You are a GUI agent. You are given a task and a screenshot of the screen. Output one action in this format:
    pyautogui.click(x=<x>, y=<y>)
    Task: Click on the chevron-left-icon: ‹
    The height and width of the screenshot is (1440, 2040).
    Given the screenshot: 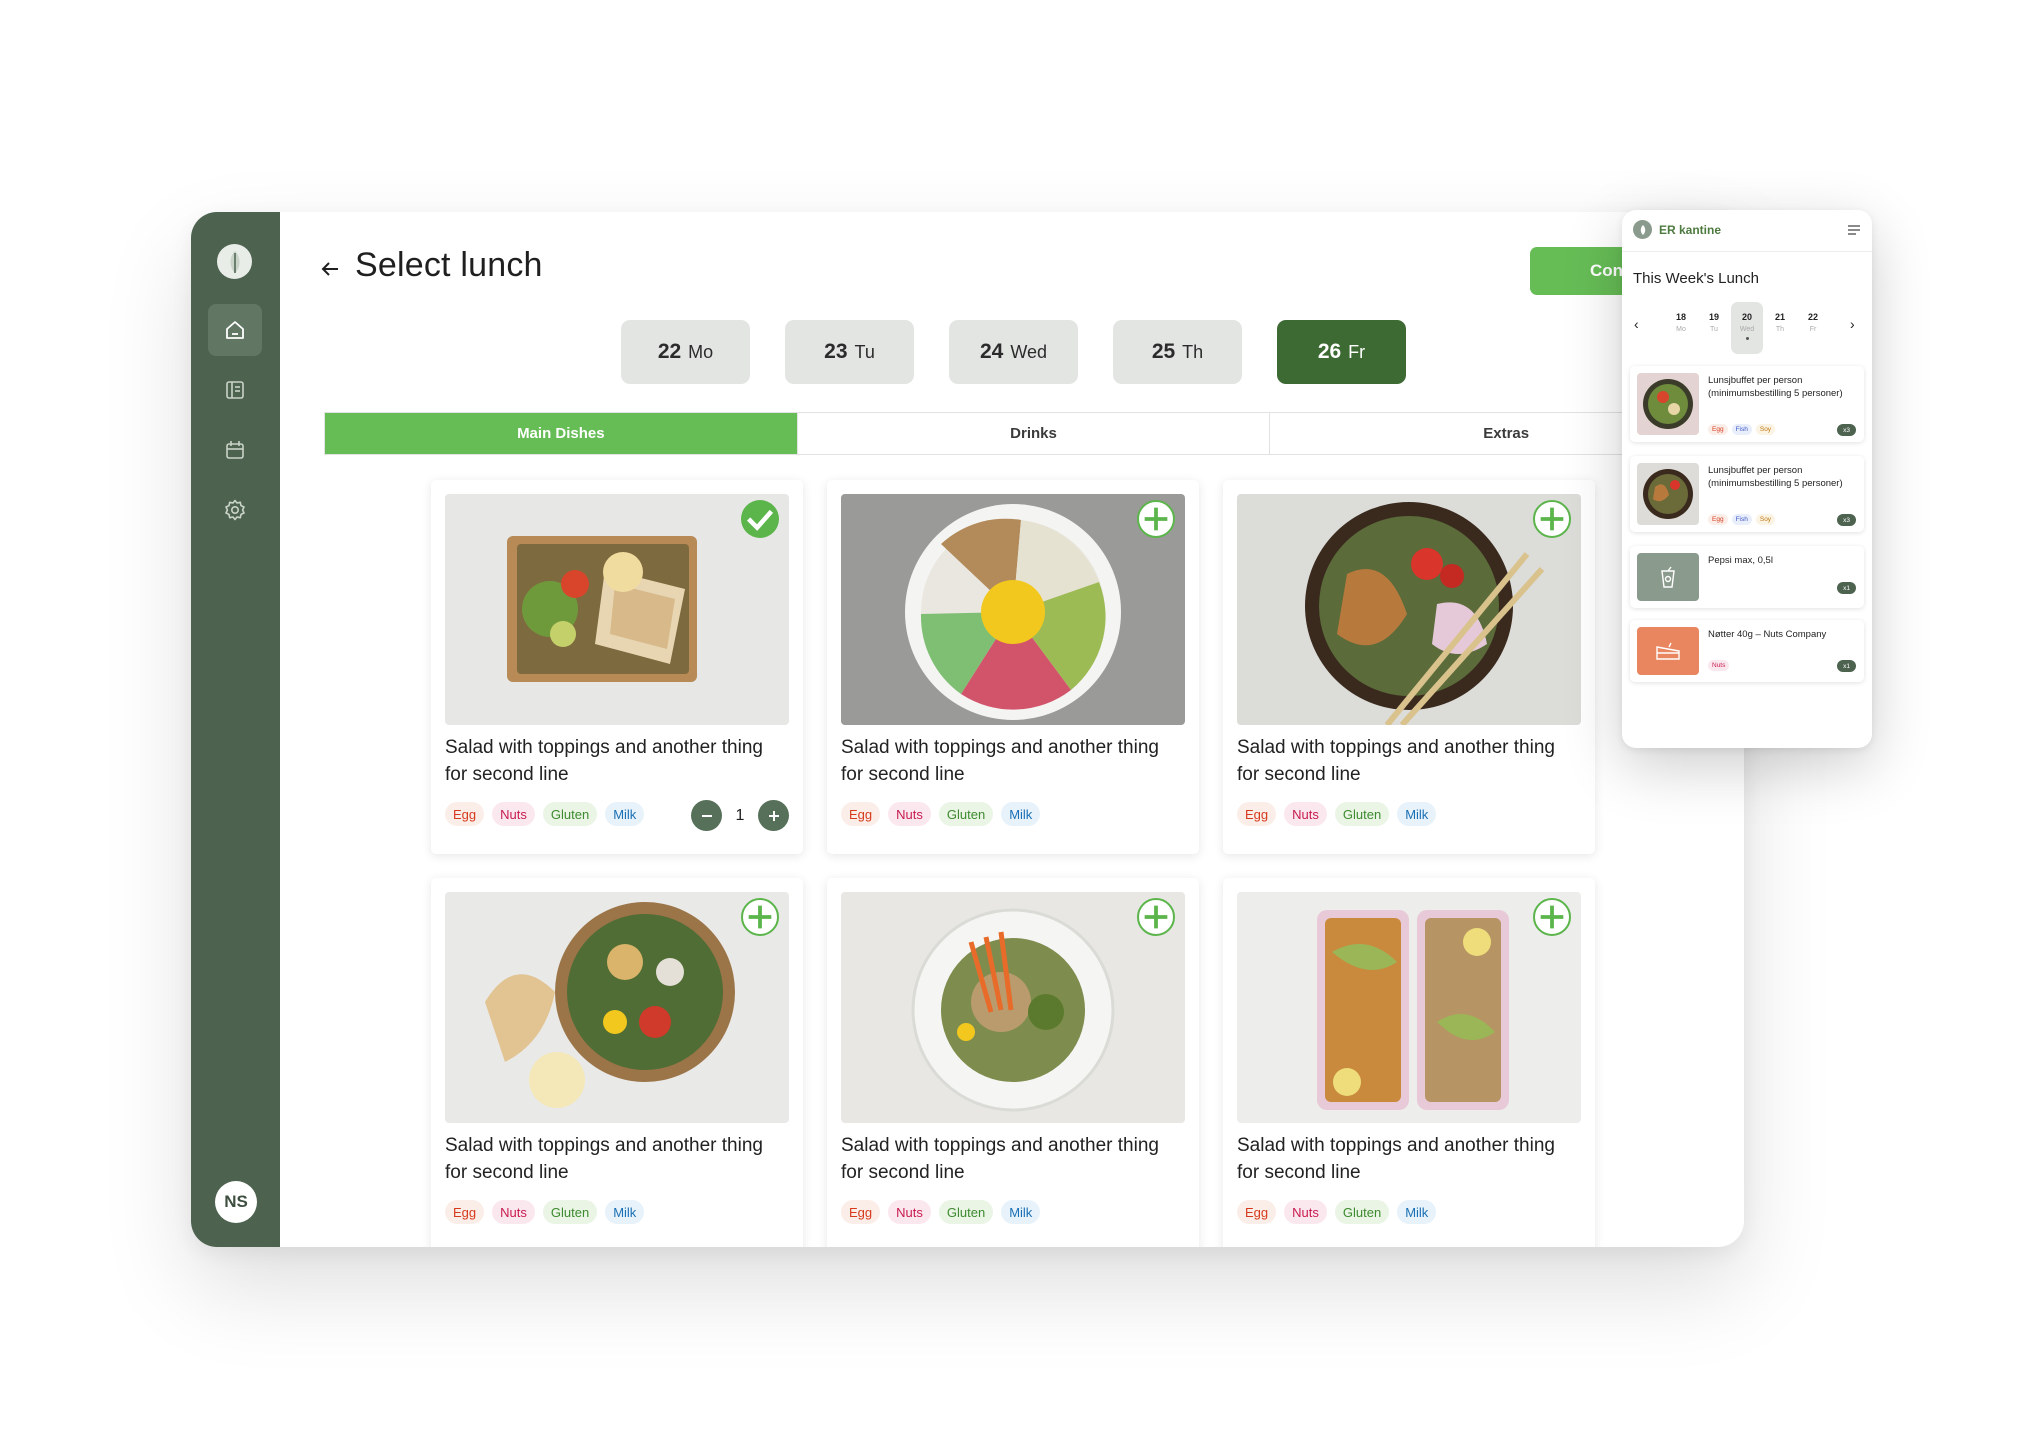 What is the action you would take?
    pyautogui.click(x=1636, y=324)
    